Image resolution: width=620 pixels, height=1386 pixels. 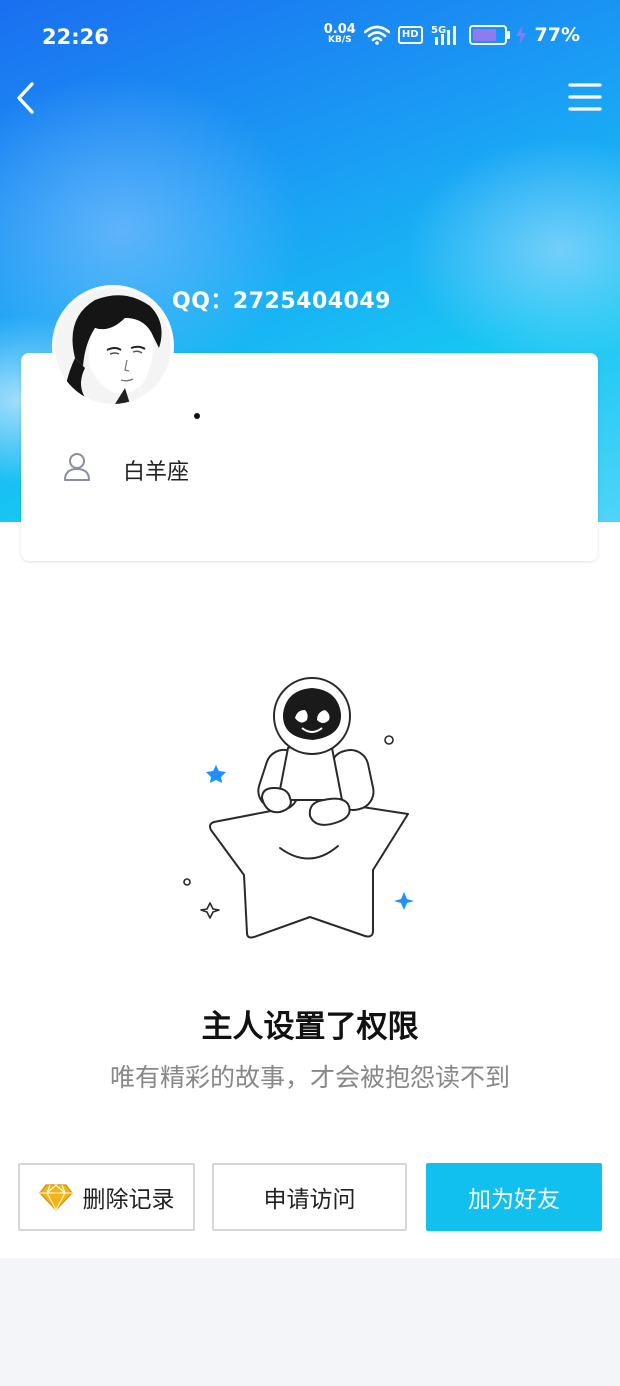 I want to click on avatar, so click(x=113, y=346).